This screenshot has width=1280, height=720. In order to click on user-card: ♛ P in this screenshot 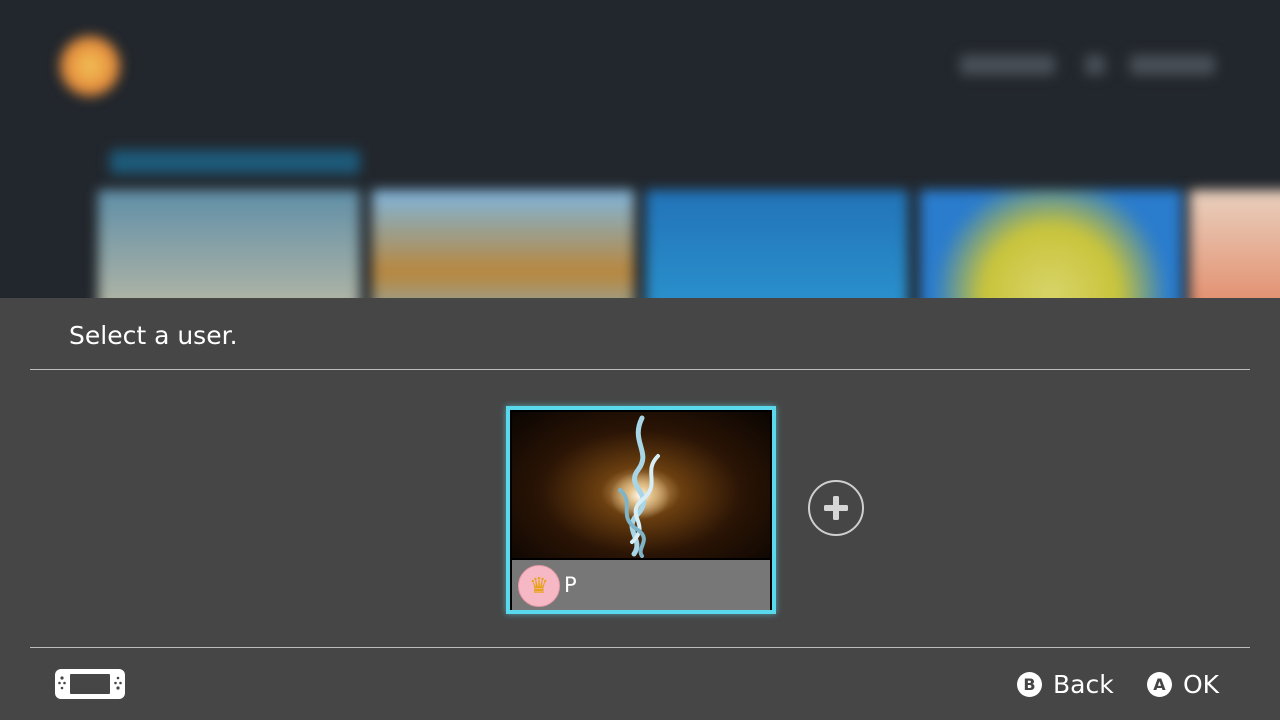, I will do `click(641, 510)`.